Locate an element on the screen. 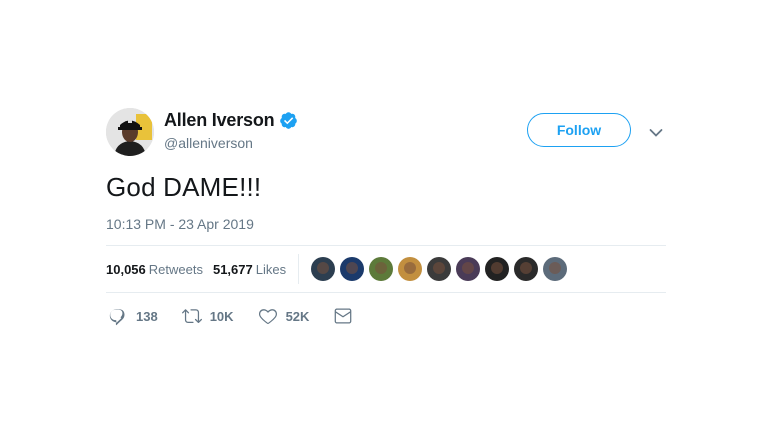 Image resolution: width=775 pixels, height=425 pixels. like-icon is located at coordinates (267, 317).